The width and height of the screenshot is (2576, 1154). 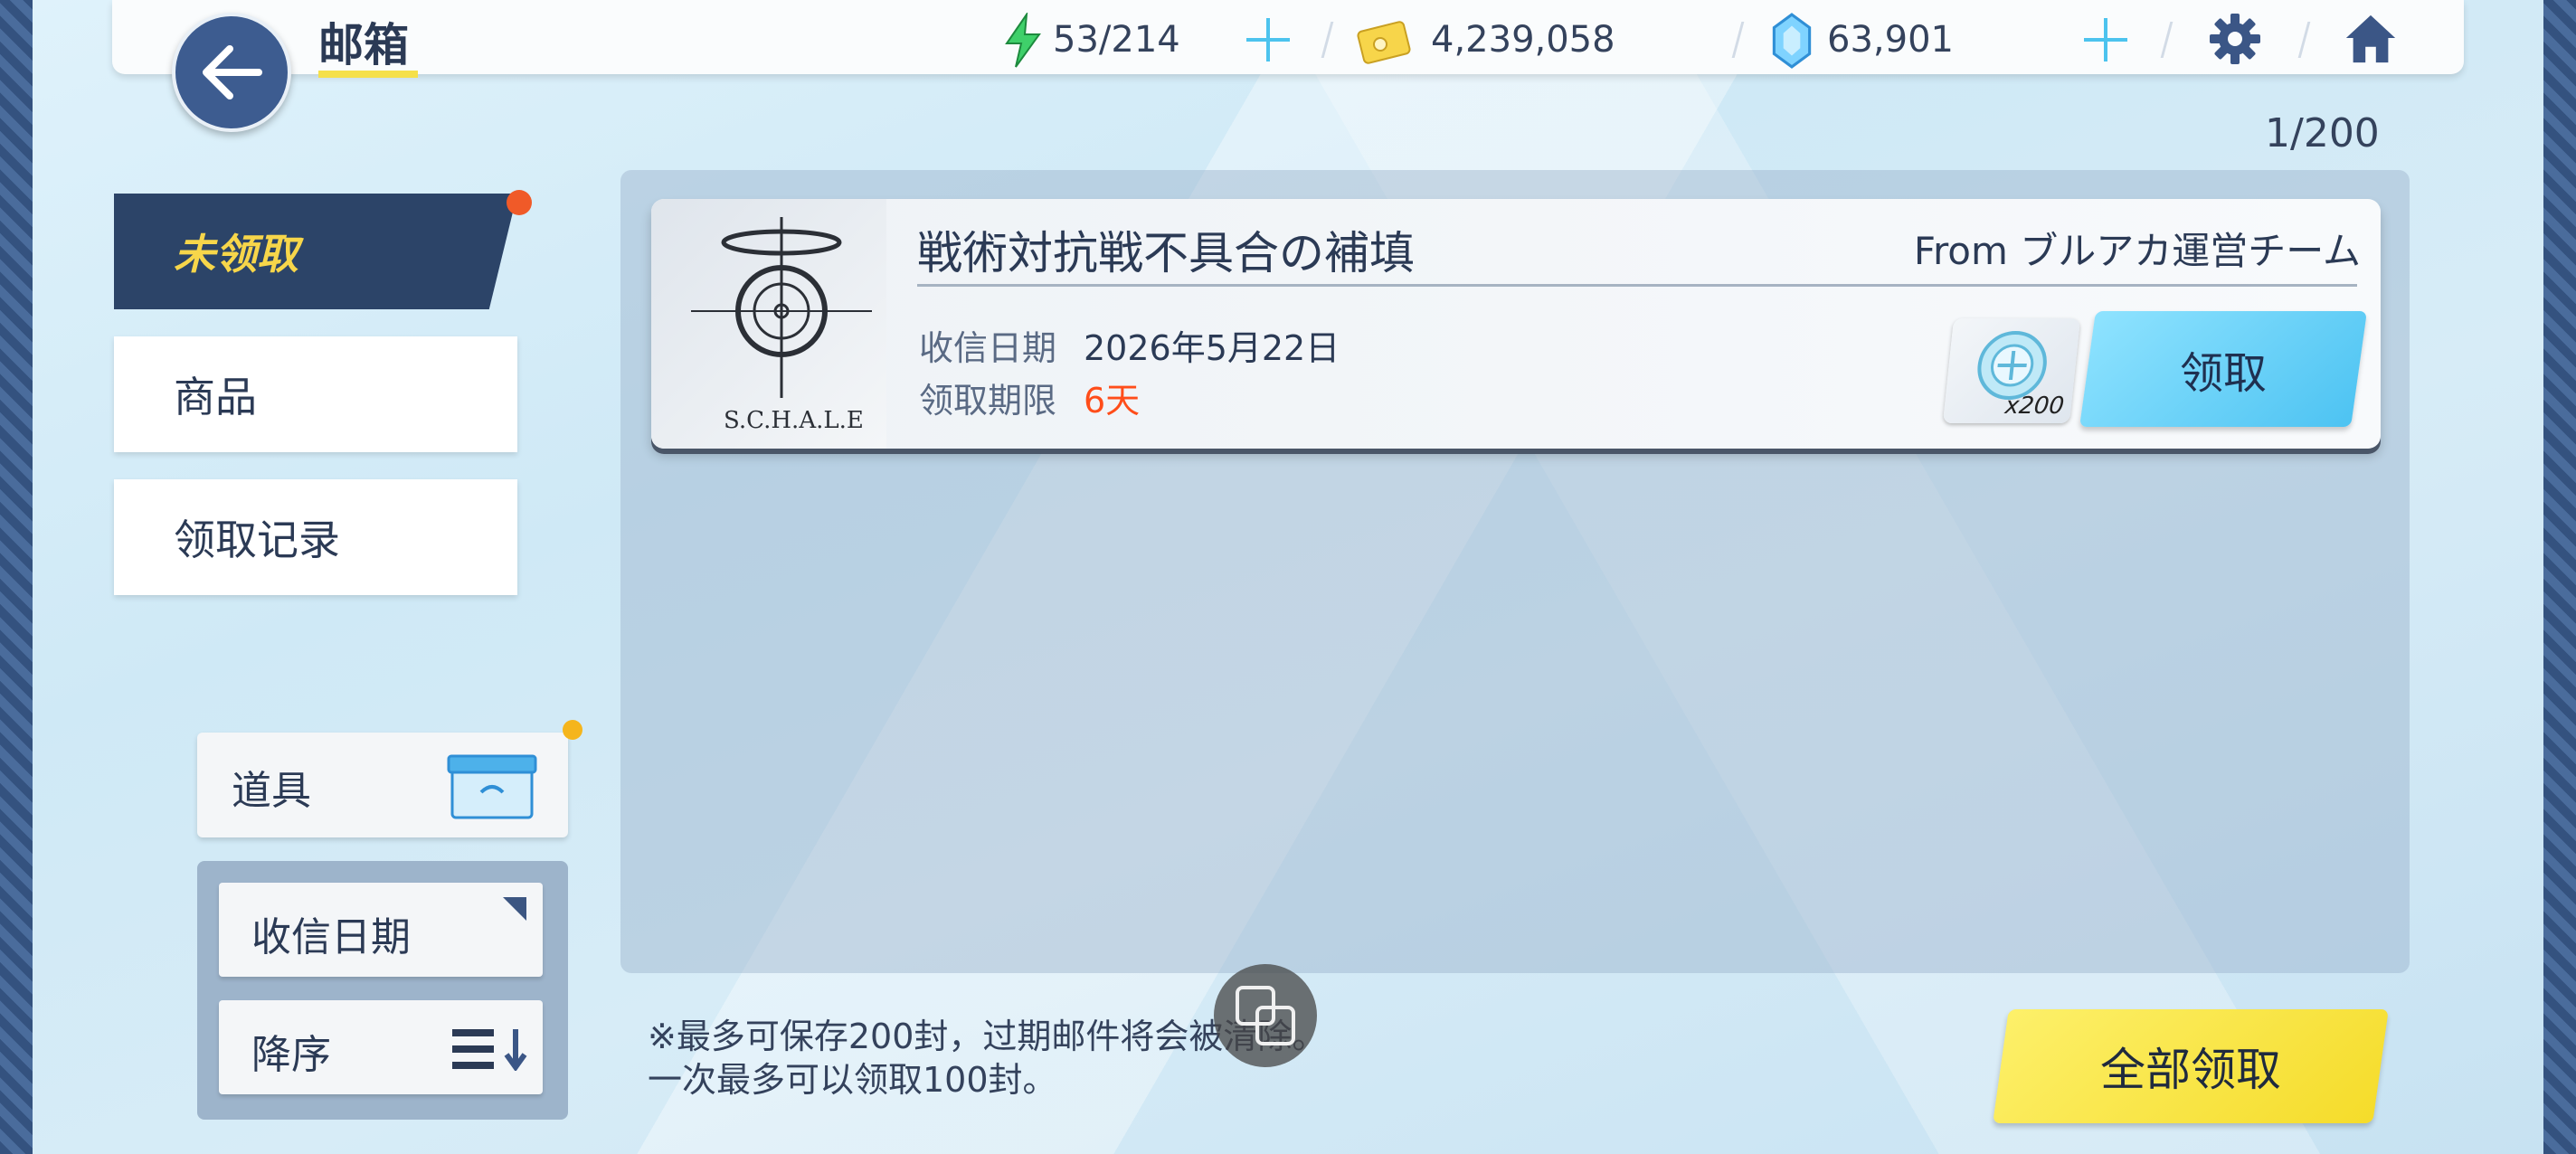 What do you see at coordinates (489, 1050) in the screenshot?
I see `sort-descending-icon` at bounding box center [489, 1050].